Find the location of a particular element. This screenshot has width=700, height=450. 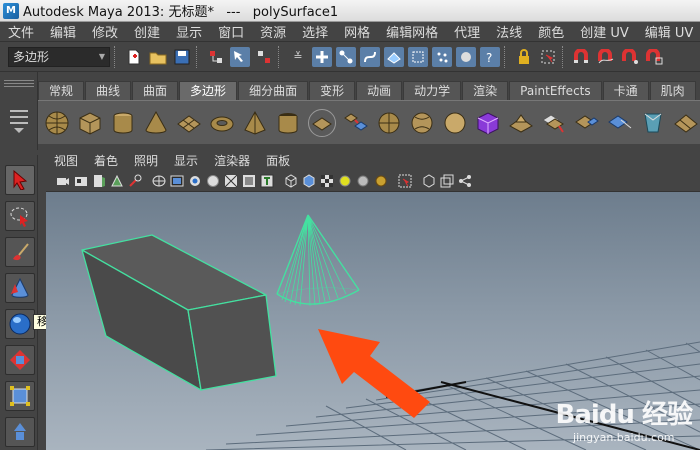

safe-title-icon is located at coordinates (267, 181).